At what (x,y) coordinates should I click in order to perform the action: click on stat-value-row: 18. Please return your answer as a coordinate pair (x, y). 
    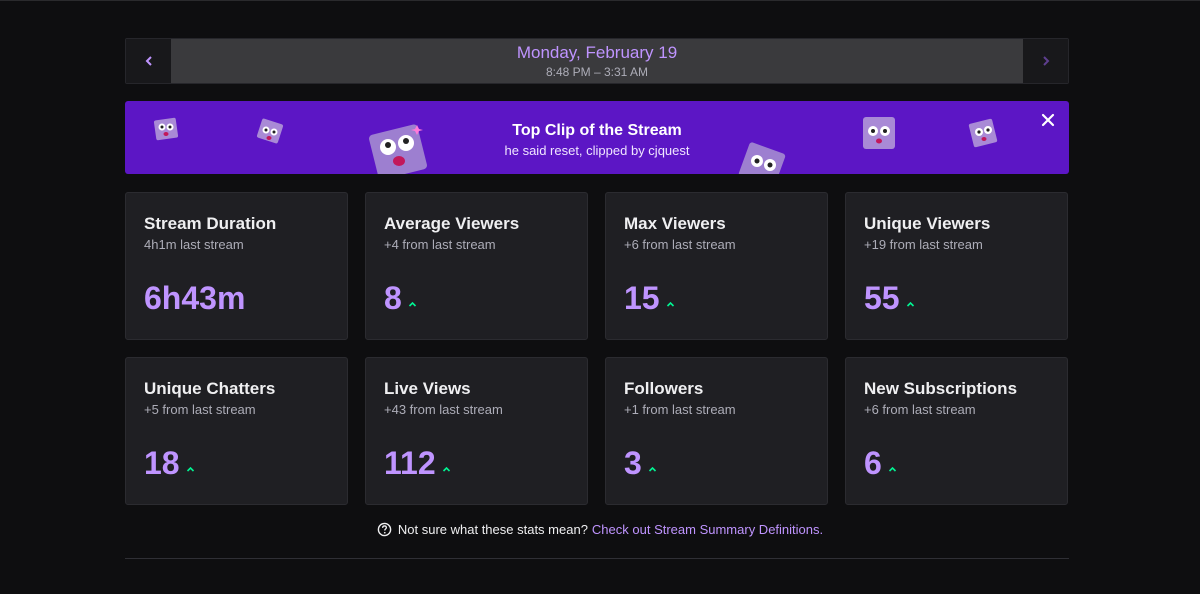
    Looking at the image, I should click on (169, 463).